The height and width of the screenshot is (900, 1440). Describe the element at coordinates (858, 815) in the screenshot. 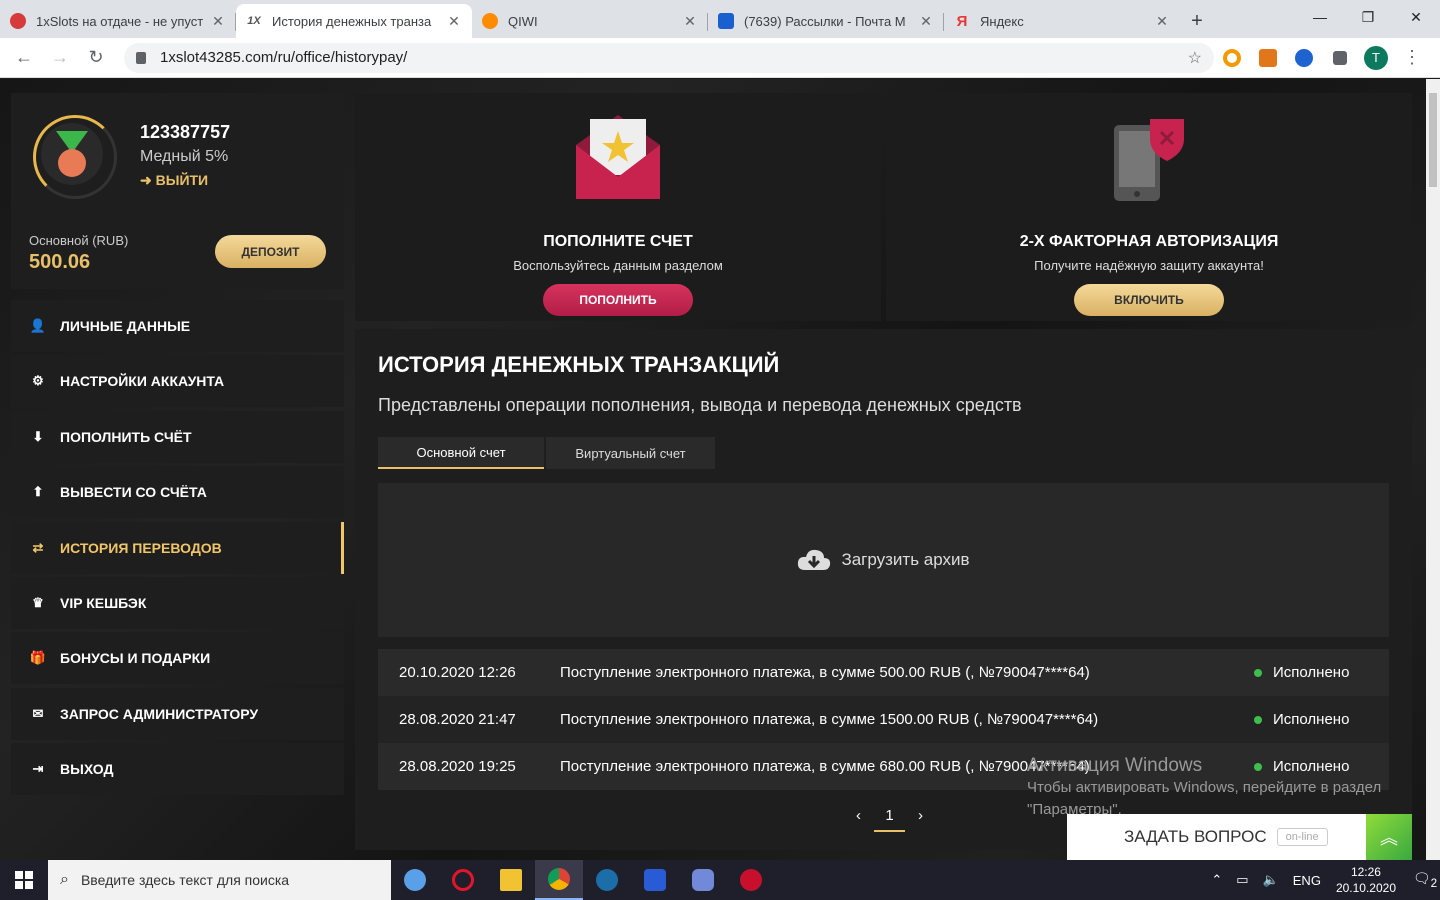

I see `prev-page-button: ‹` at that location.